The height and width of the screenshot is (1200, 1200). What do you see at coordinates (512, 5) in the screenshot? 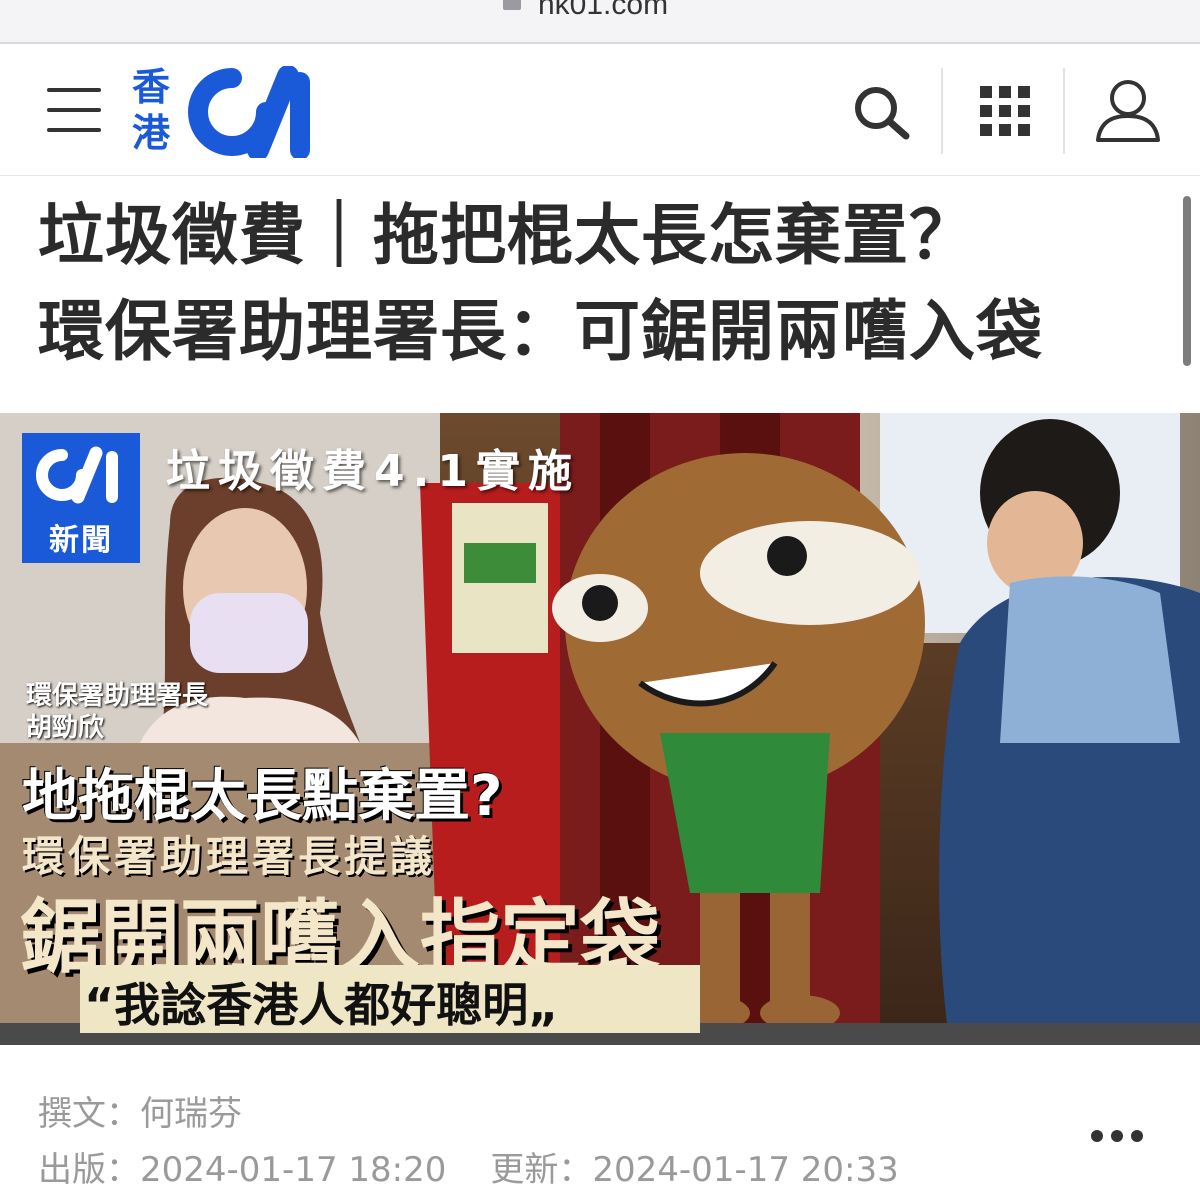
I see `lock-icon` at bounding box center [512, 5].